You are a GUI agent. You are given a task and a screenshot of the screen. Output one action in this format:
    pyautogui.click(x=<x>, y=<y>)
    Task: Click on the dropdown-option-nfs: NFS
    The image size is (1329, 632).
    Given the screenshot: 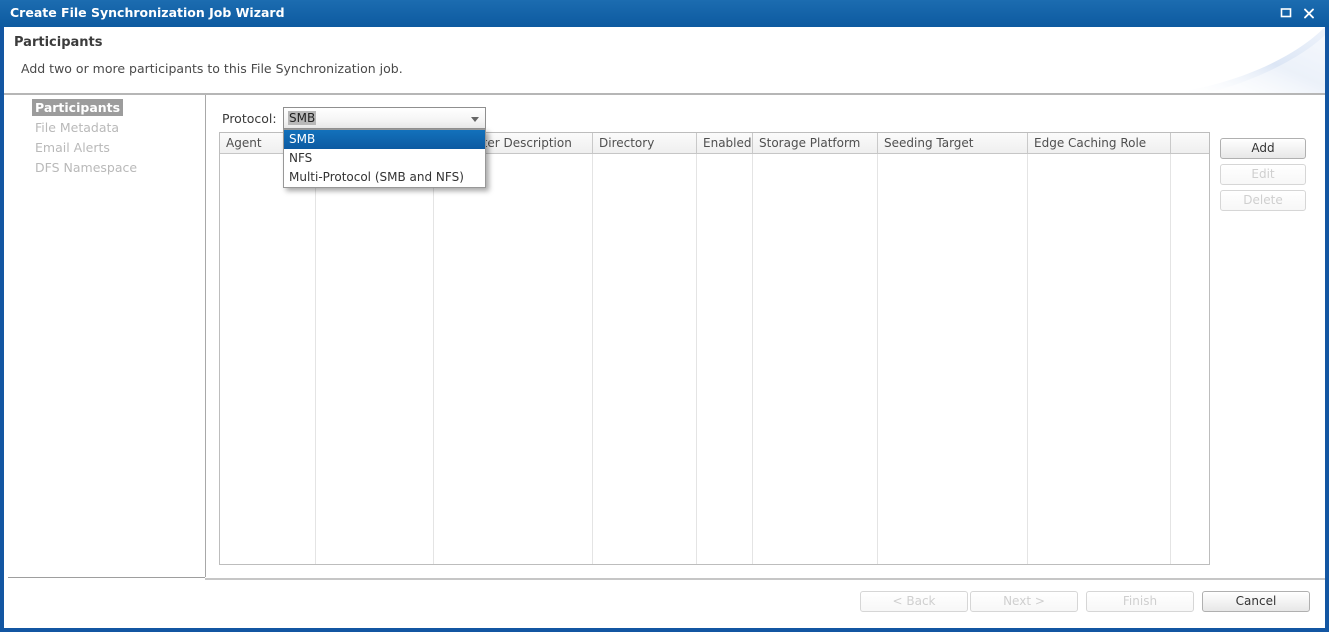 What is the action you would take?
    pyautogui.click(x=384, y=158)
    